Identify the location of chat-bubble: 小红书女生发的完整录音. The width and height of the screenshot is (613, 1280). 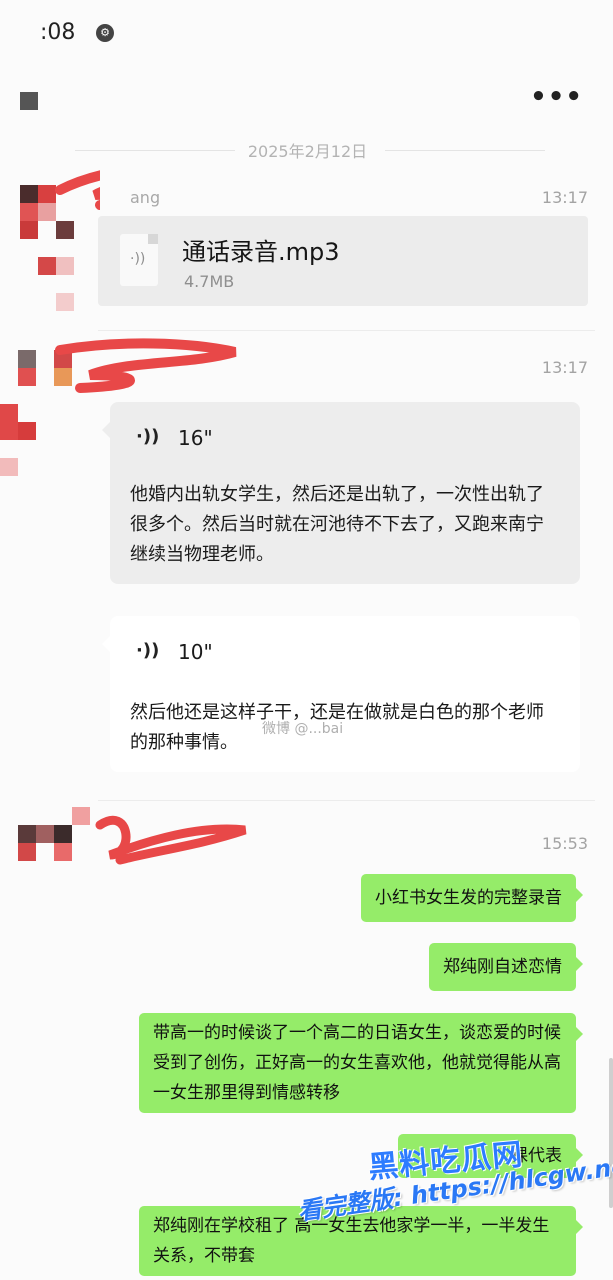
(472, 898).